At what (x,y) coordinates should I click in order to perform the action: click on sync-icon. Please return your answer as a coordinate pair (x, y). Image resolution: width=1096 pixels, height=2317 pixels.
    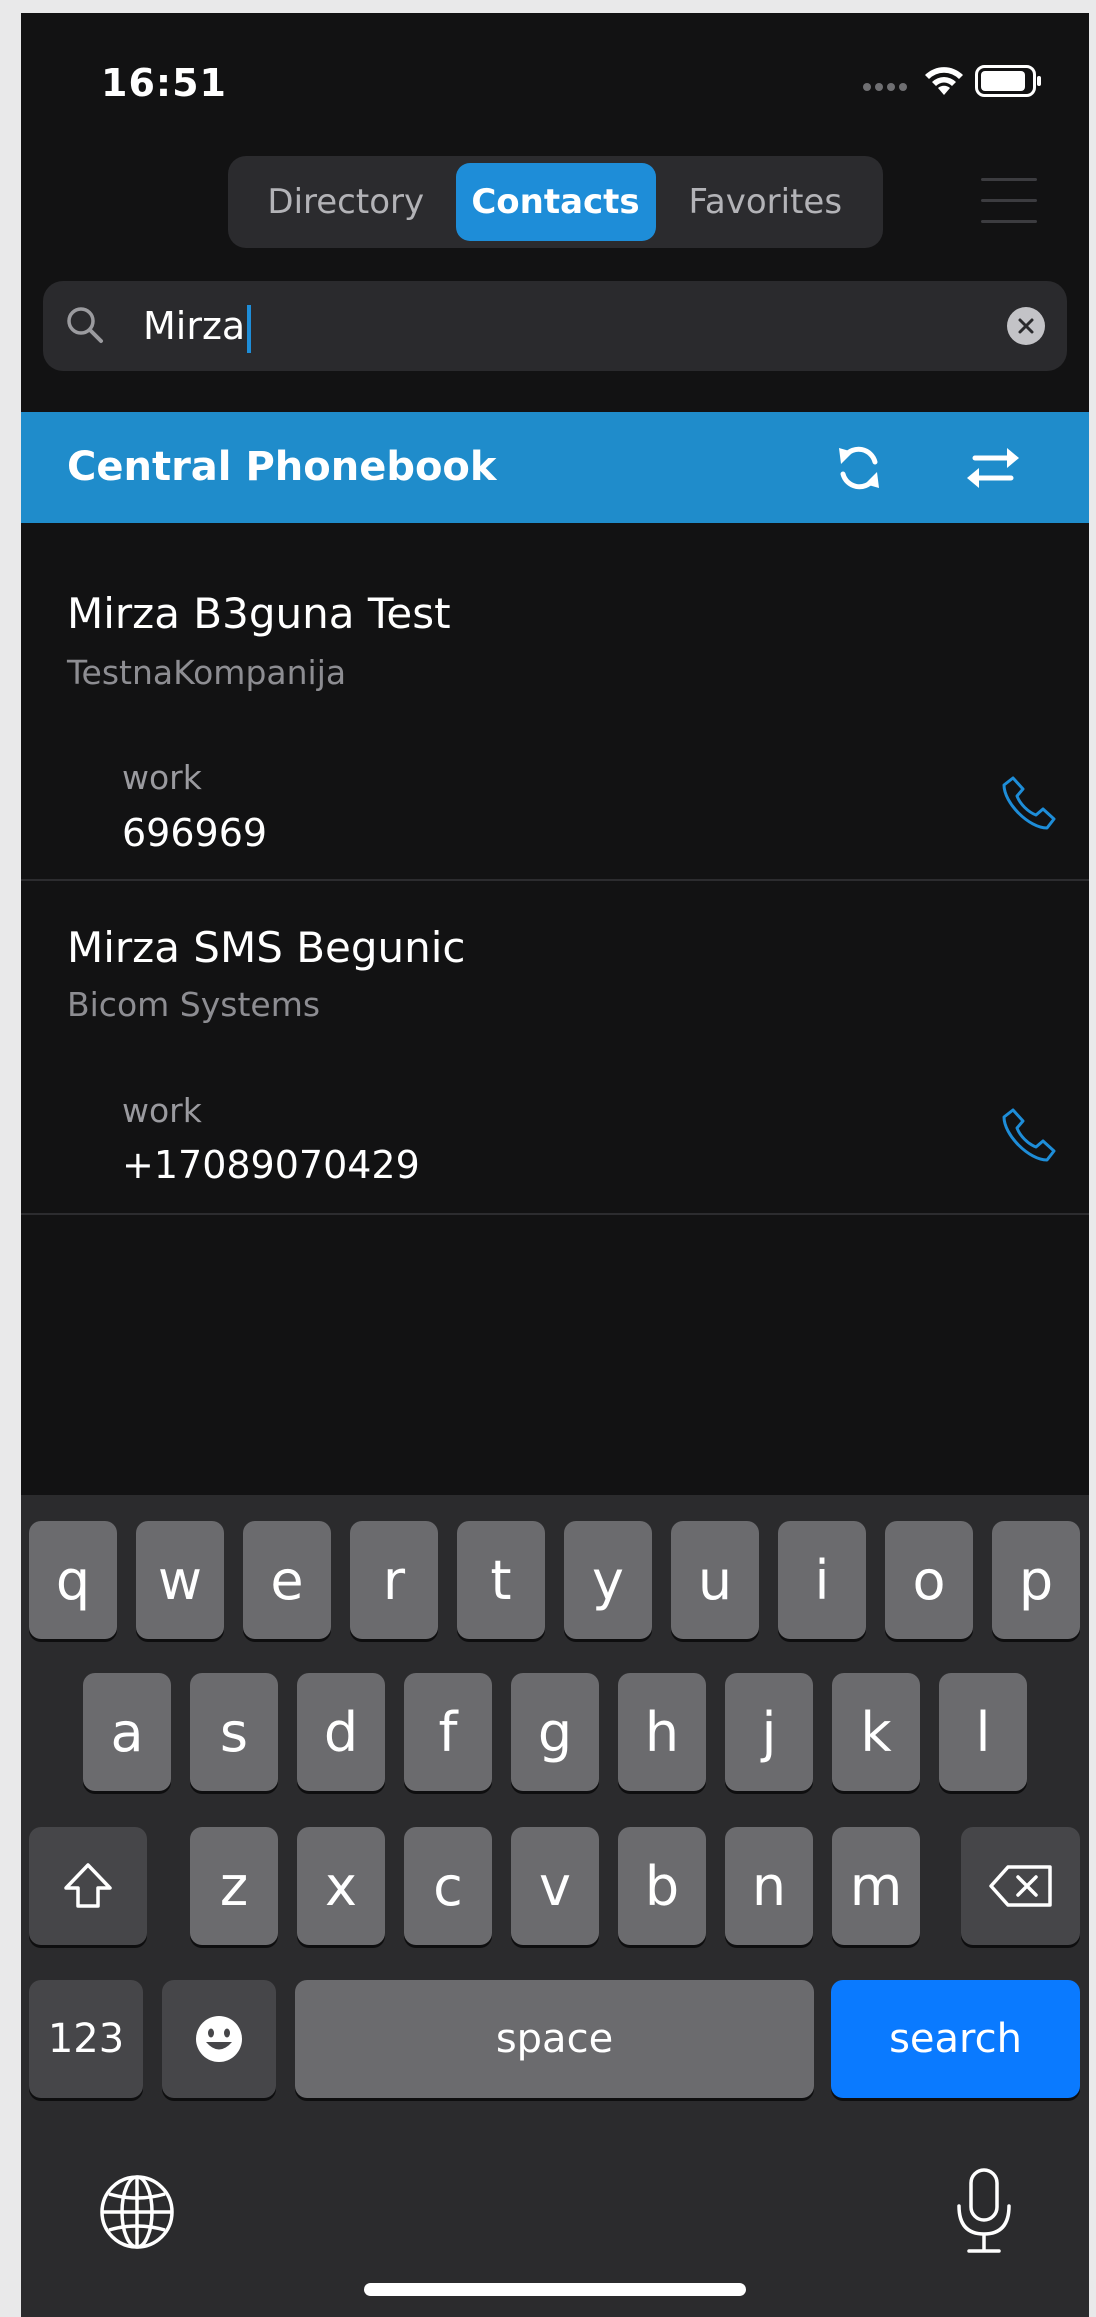
    Looking at the image, I should click on (859, 468).